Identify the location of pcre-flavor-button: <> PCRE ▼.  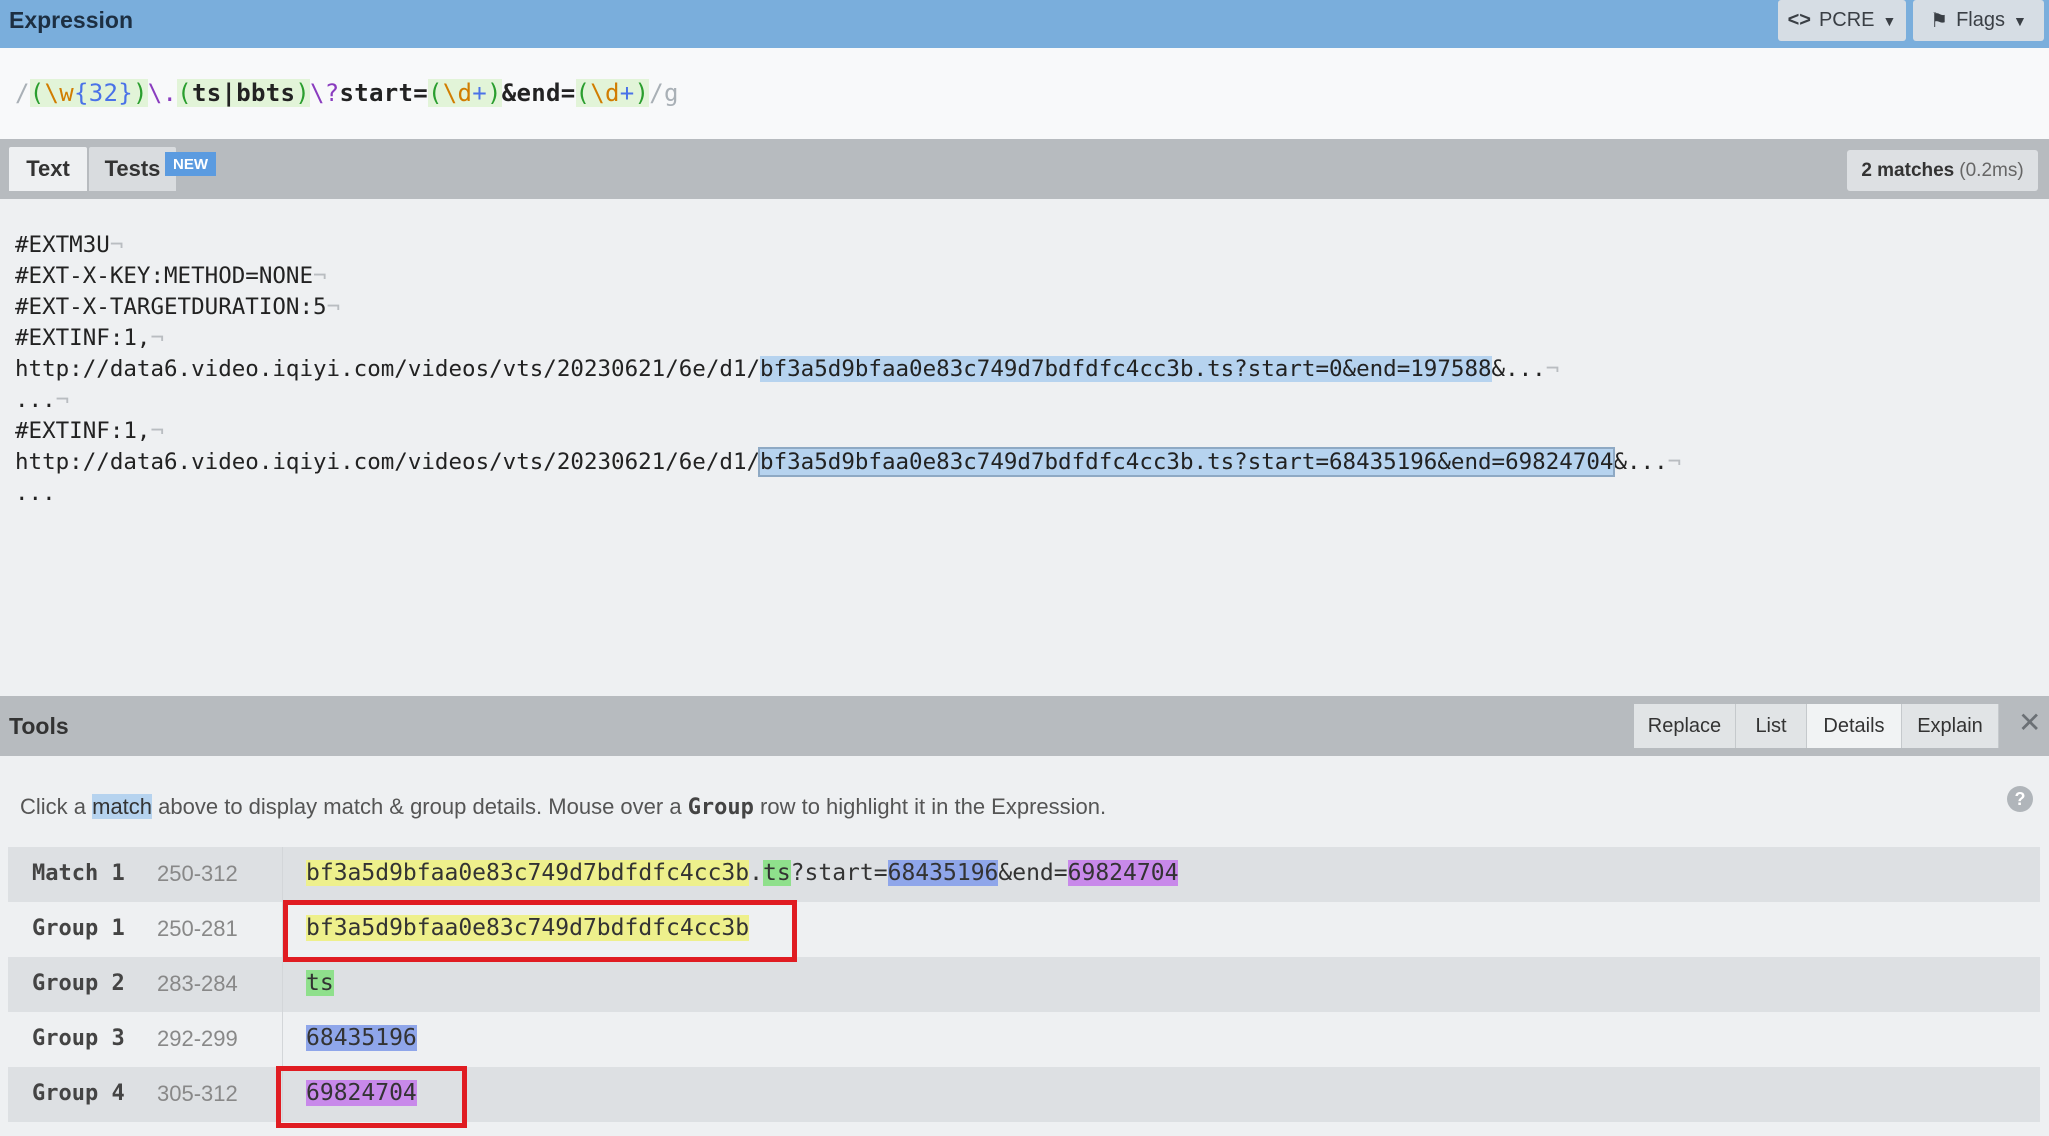
(1842, 20).